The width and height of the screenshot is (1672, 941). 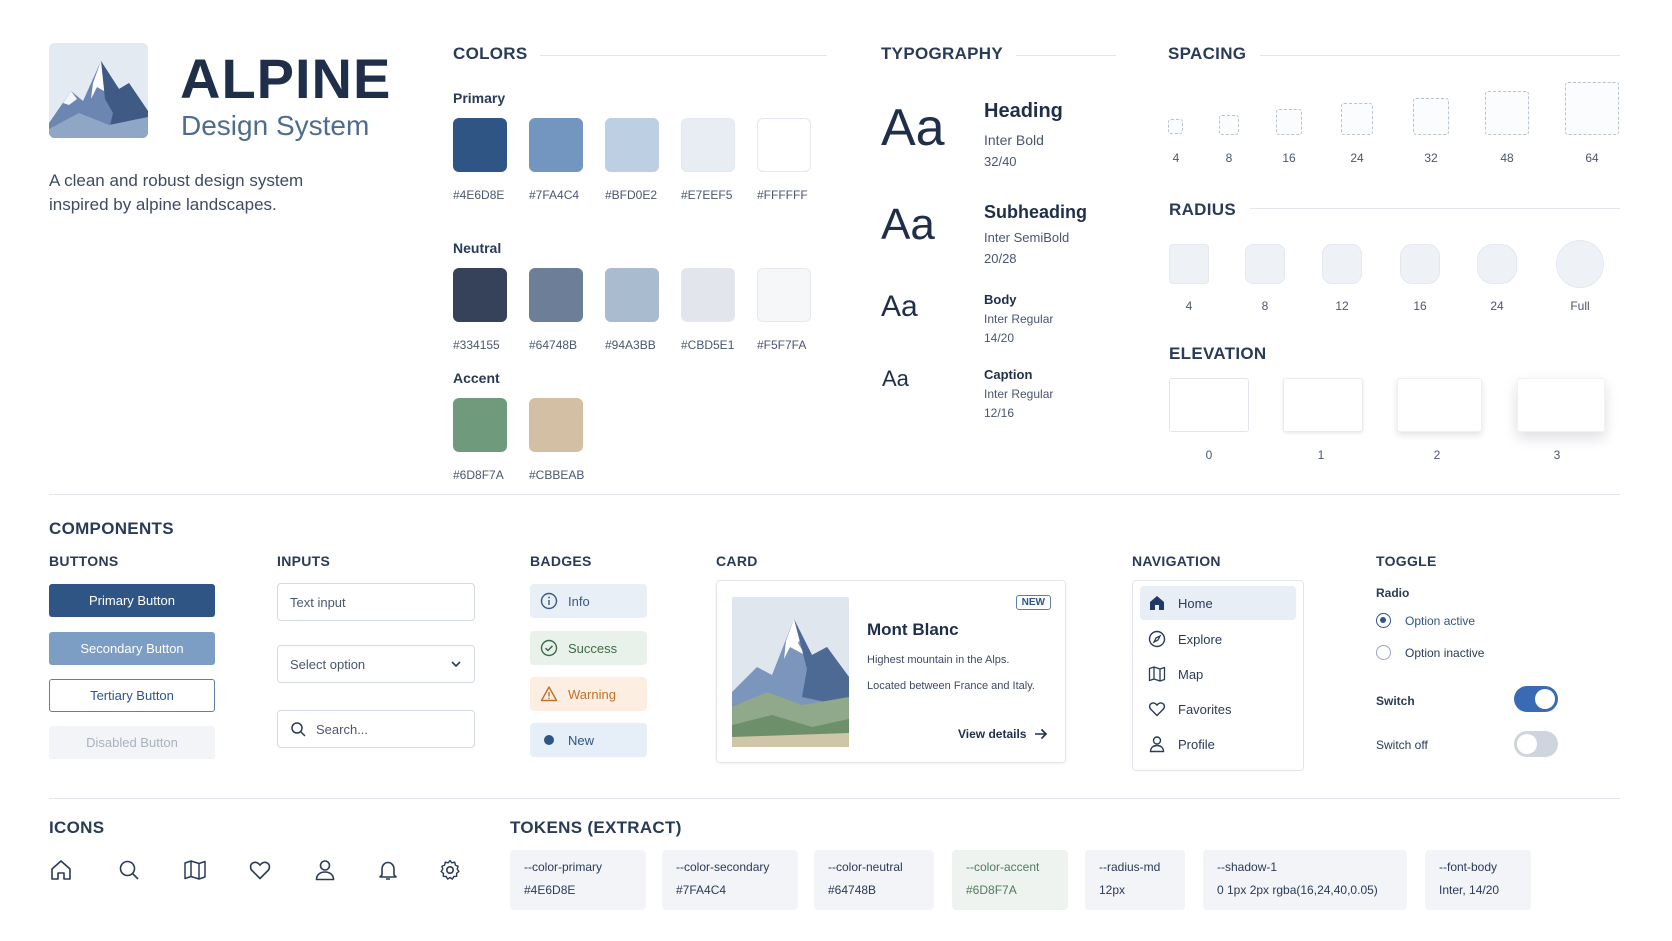 What do you see at coordinates (61, 870) in the screenshot?
I see `home-icon` at bounding box center [61, 870].